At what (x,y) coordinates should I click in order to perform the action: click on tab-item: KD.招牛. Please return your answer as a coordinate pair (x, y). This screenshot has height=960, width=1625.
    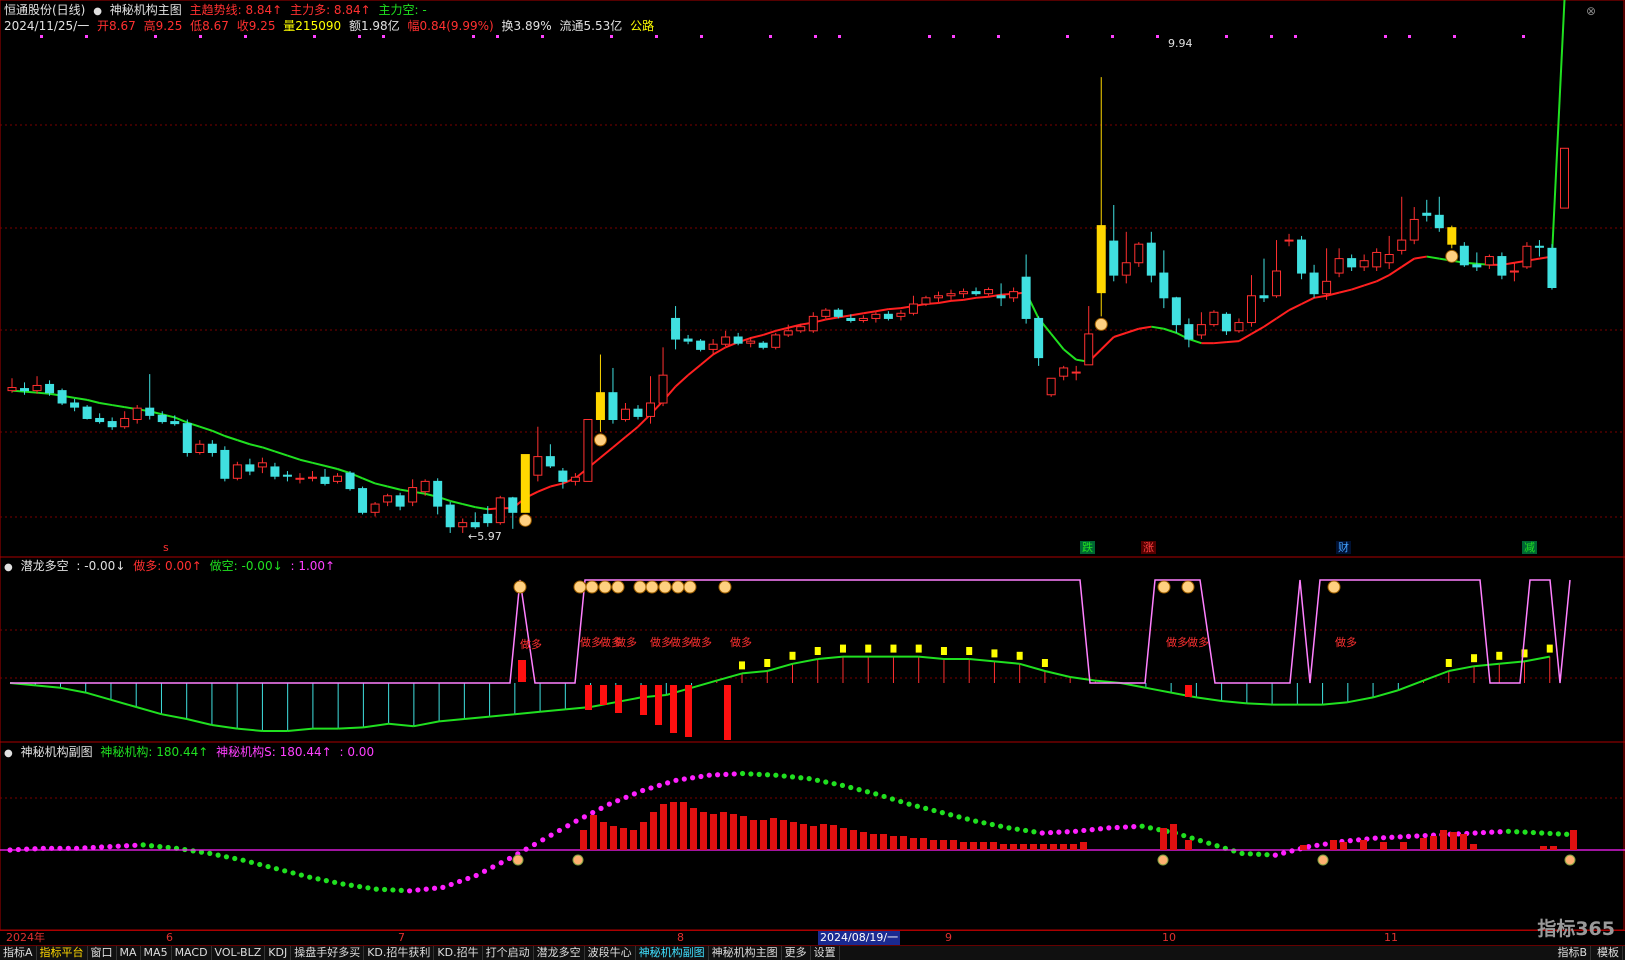
    Looking at the image, I should click on (458, 953).